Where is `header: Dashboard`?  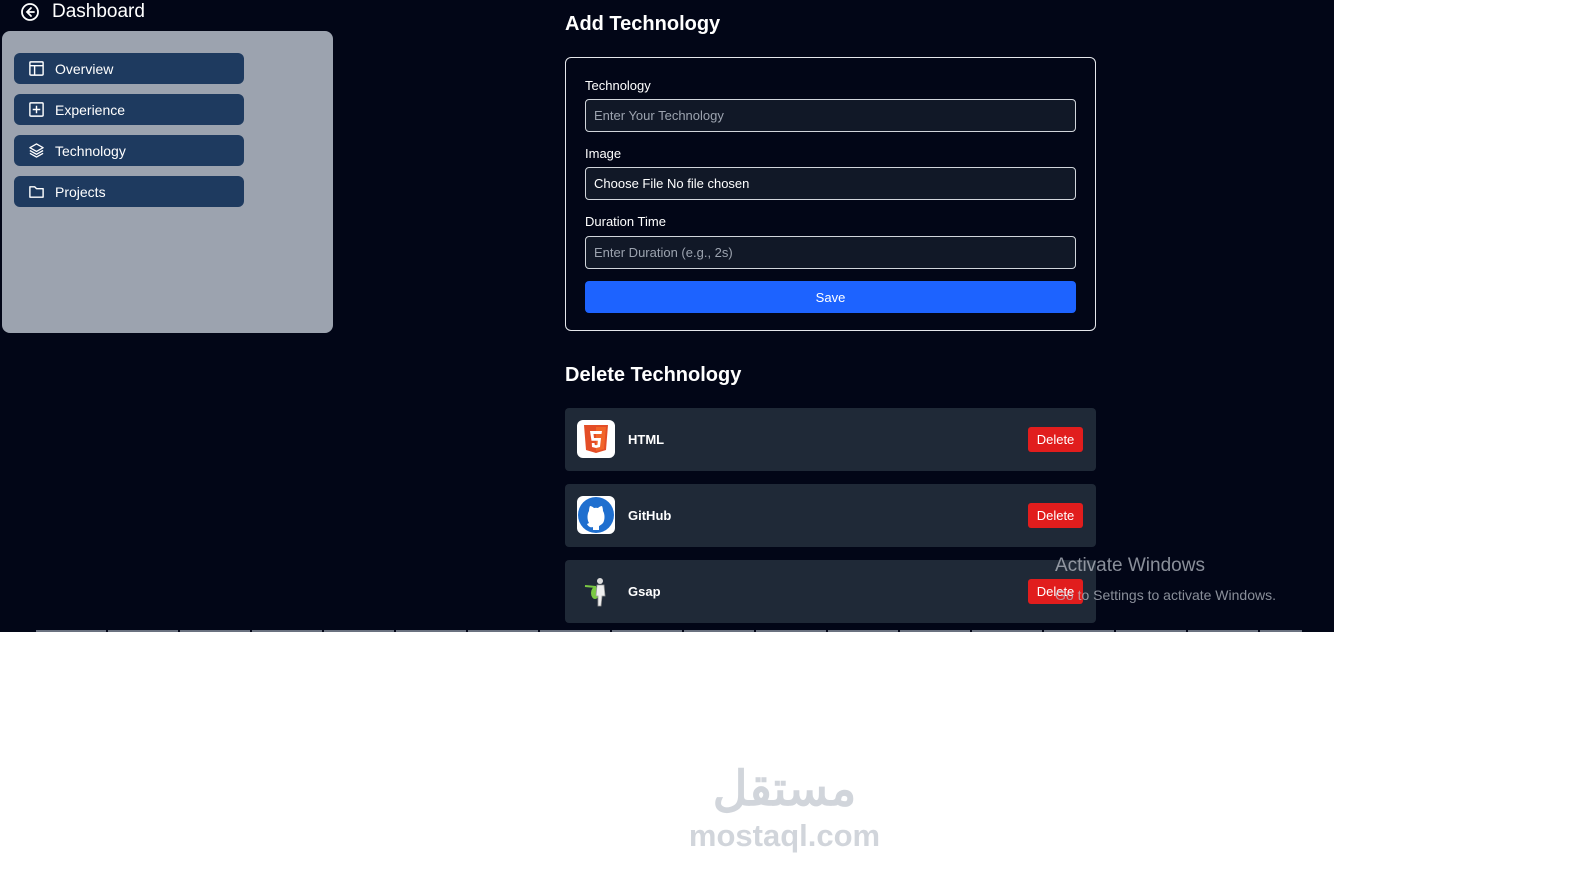
header: Dashboard is located at coordinates (82, 12).